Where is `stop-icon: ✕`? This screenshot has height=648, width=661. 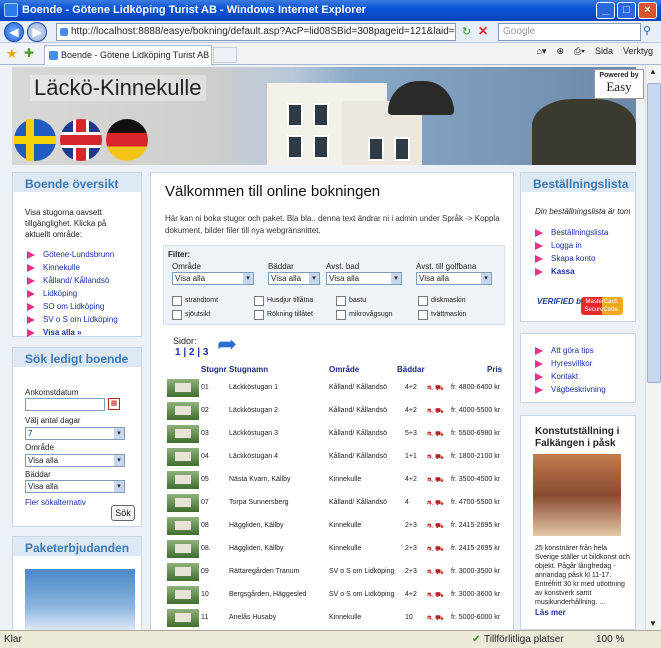 stop-icon: ✕ is located at coordinates (483, 31).